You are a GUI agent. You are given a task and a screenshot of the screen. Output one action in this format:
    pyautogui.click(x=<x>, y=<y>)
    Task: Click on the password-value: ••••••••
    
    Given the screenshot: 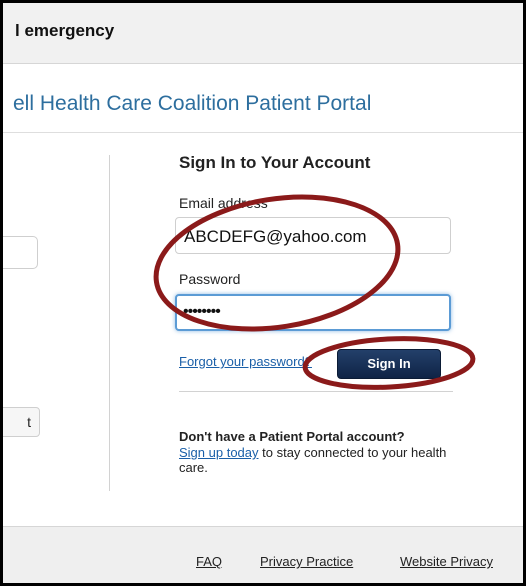 What is the action you would take?
    pyautogui.click(x=202, y=311)
    